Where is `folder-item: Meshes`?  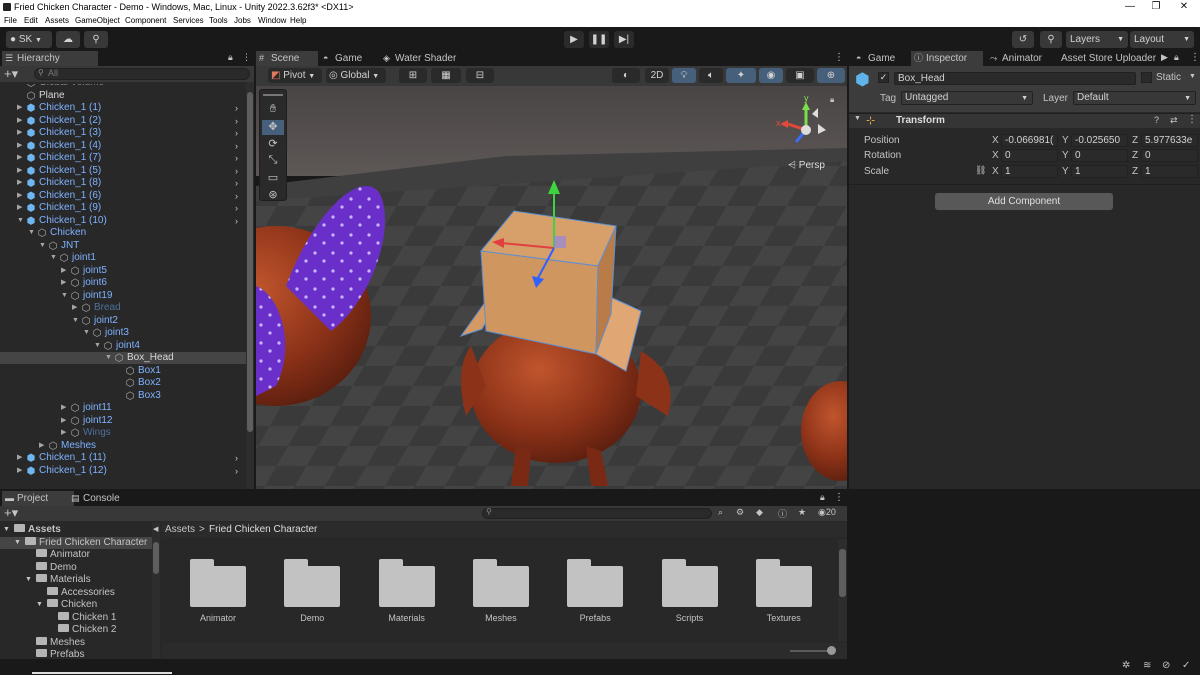 folder-item: Meshes is located at coordinates (501, 585).